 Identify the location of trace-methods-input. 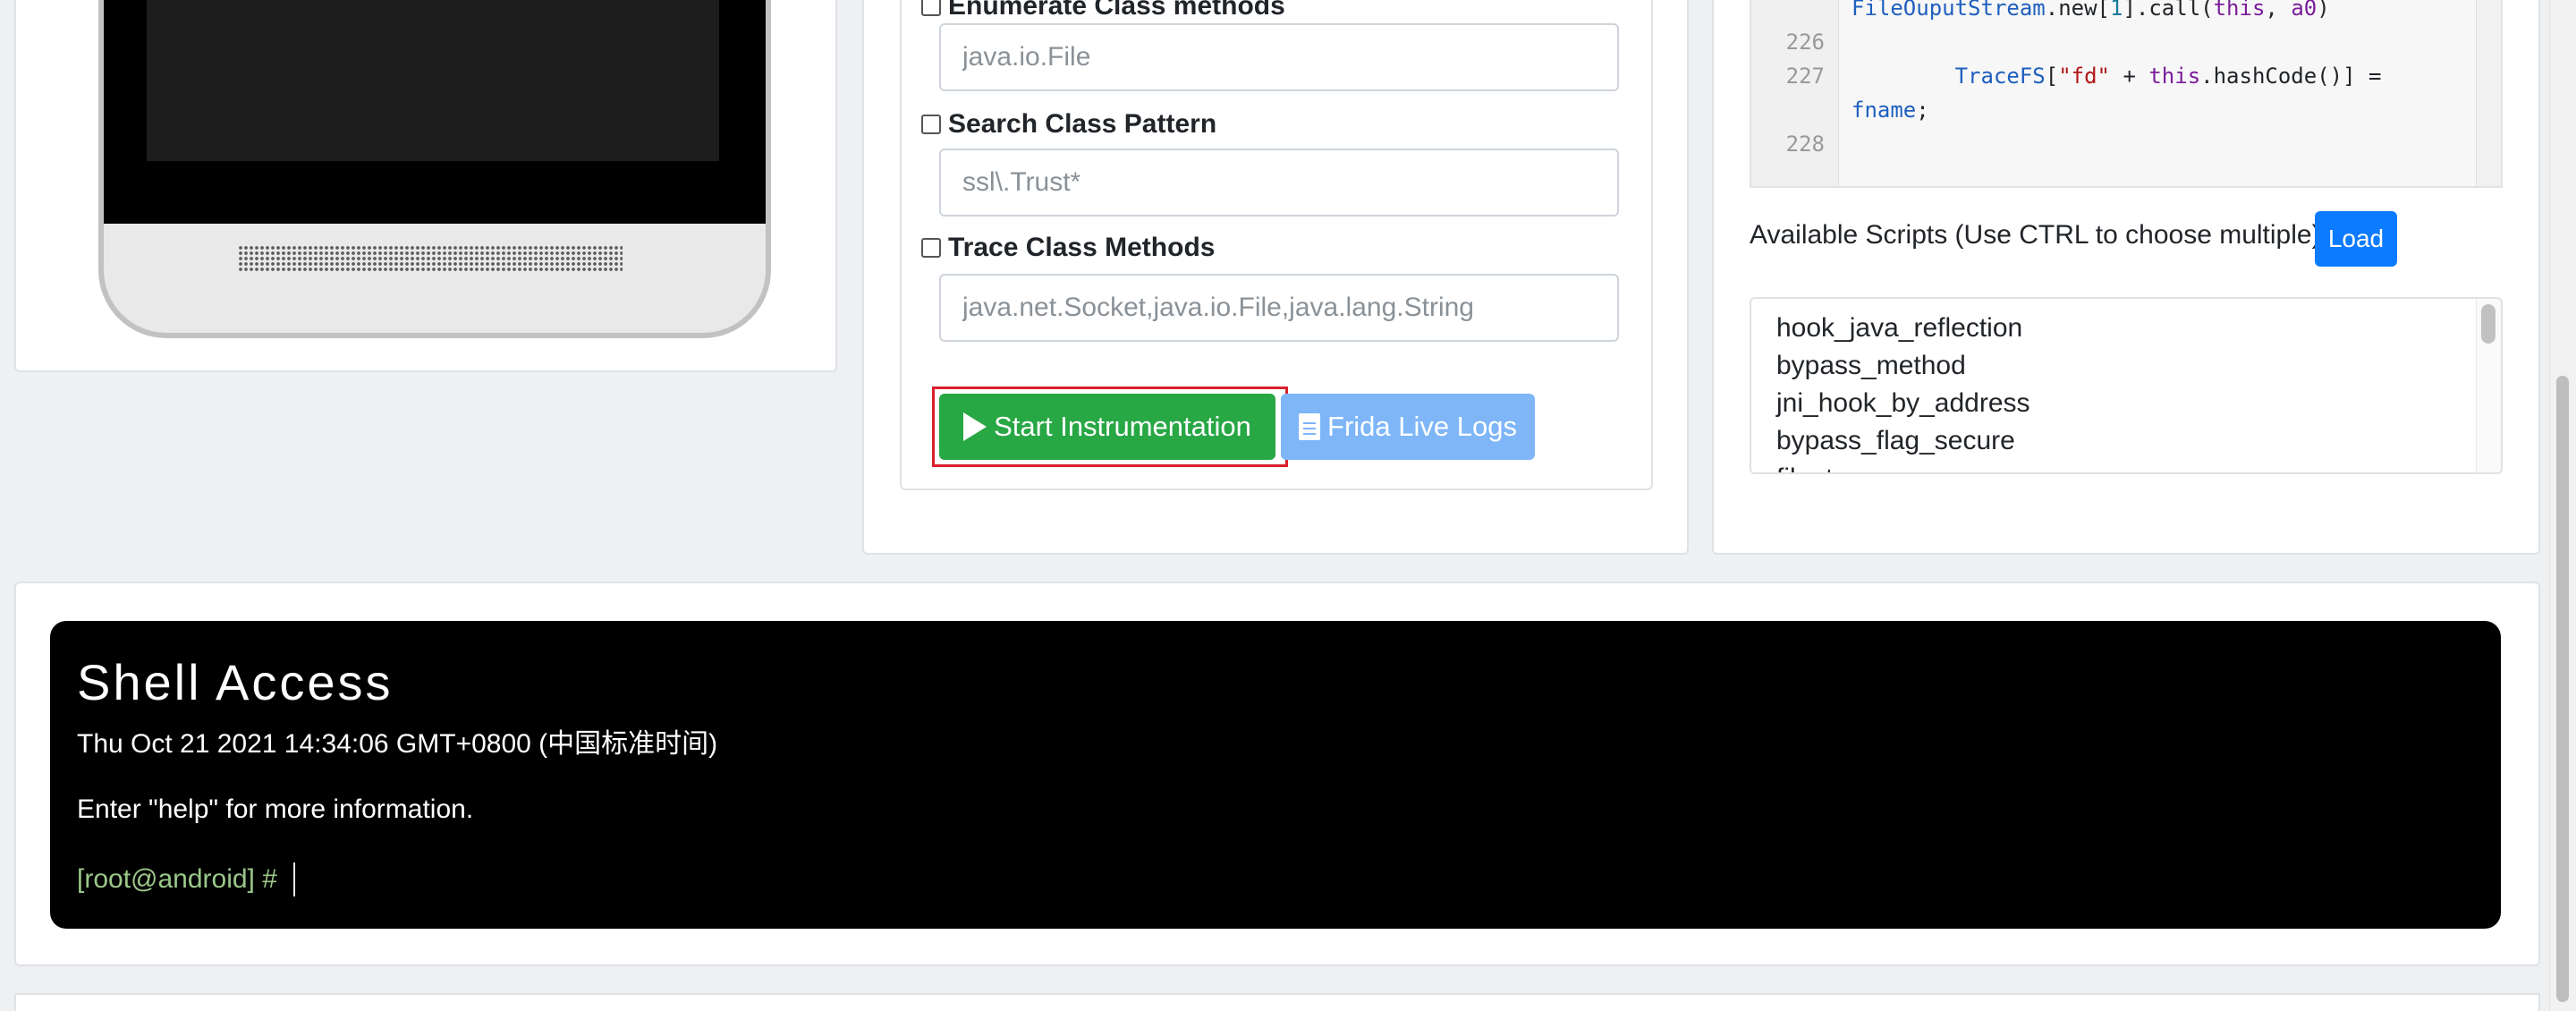
(1279, 308).